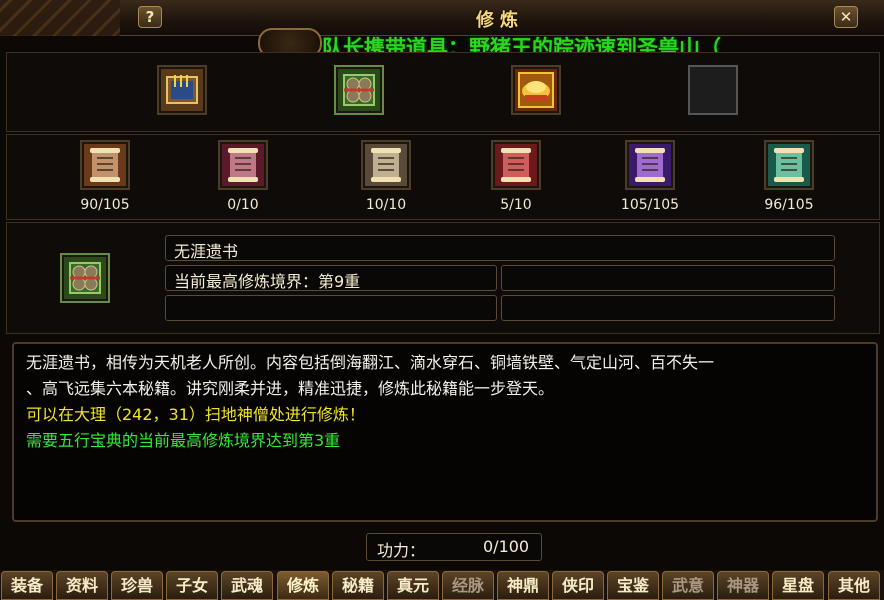 This screenshot has width=884, height=600. I want to click on tab-6: 修炼, so click(303, 585).